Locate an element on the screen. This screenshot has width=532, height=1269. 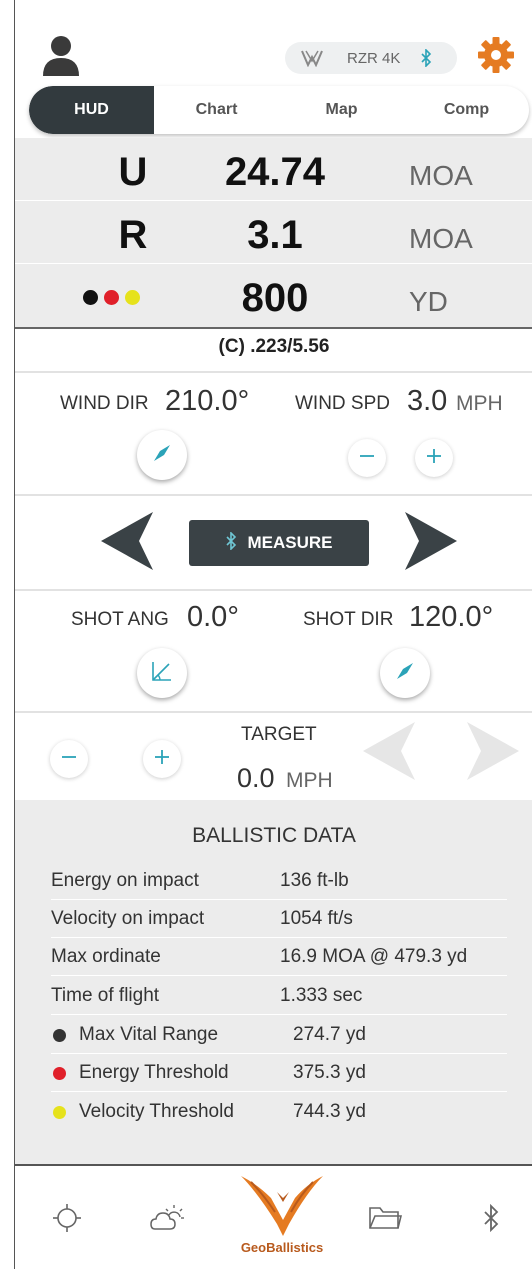
windage-direction: R is located at coordinates (133, 235).